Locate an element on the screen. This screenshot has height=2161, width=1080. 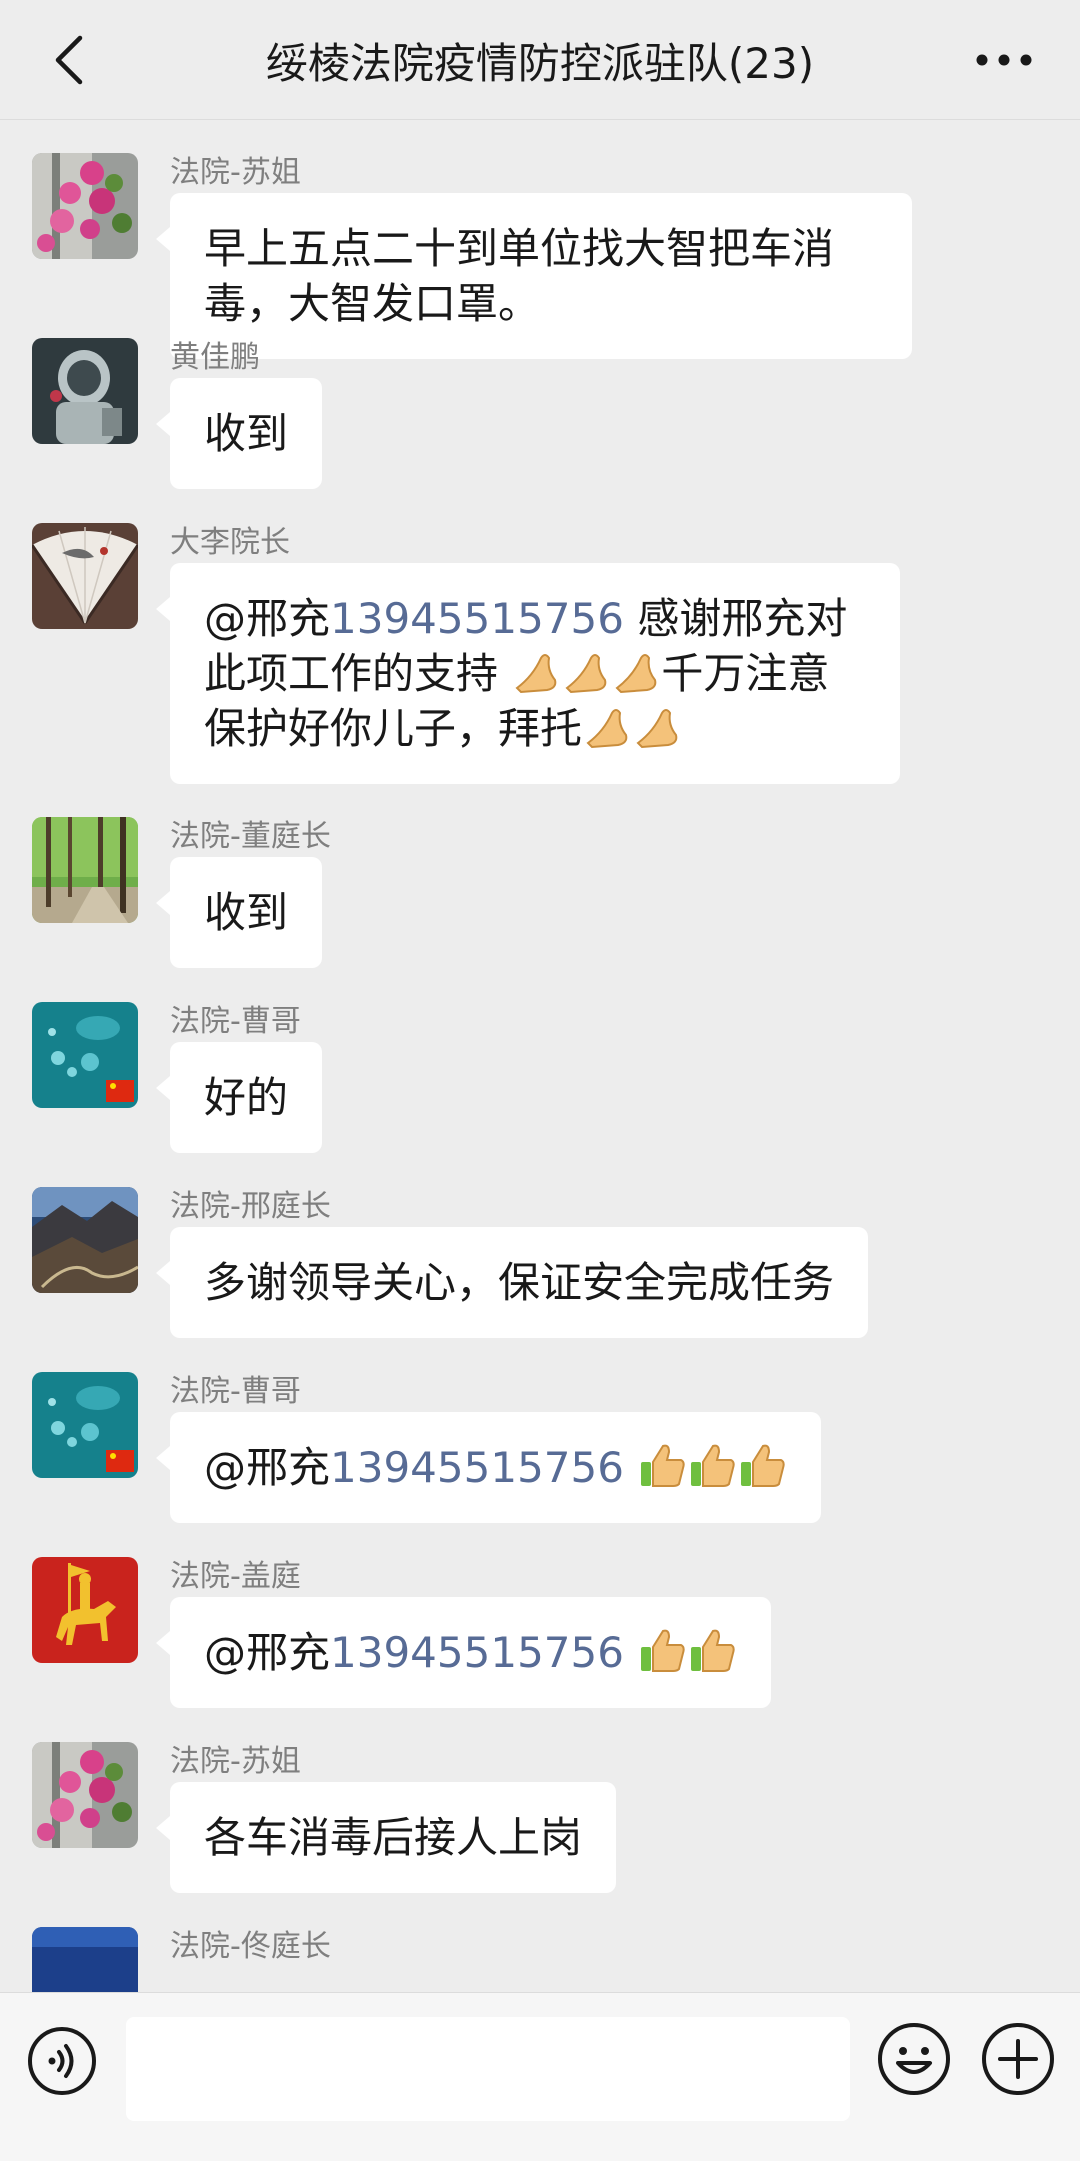
message-bubble: 好的 is located at coordinates (239, 1097).